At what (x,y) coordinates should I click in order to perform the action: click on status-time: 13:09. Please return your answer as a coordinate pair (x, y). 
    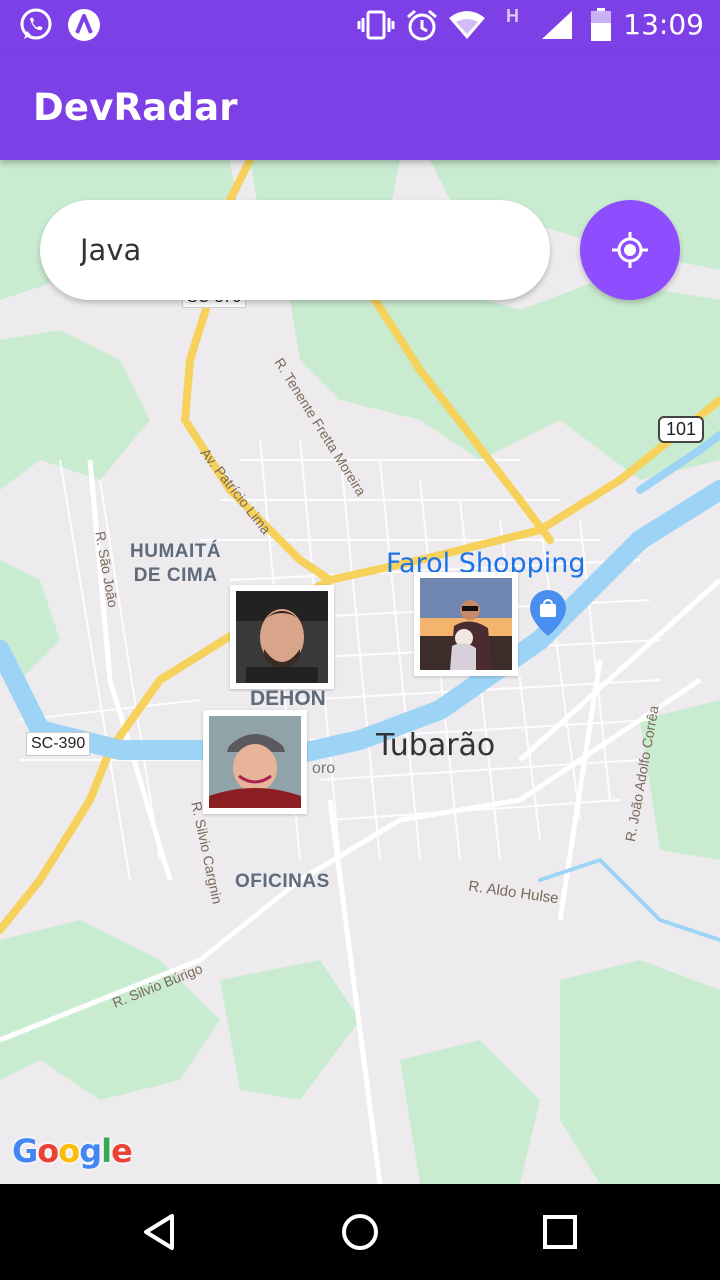
    Looking at the image, I should click on (663, 24).